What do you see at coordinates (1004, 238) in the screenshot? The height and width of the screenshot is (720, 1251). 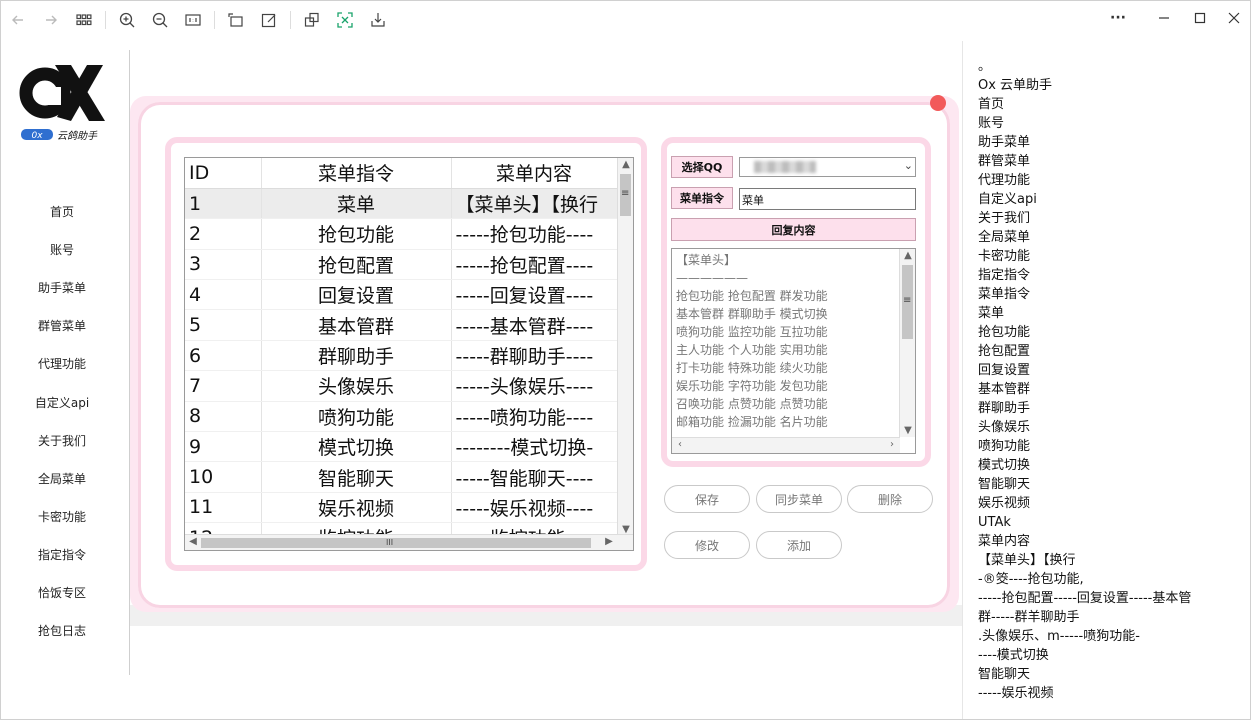 I see `ocr-line: 全局菜单` at bounding box center [1004, 238].